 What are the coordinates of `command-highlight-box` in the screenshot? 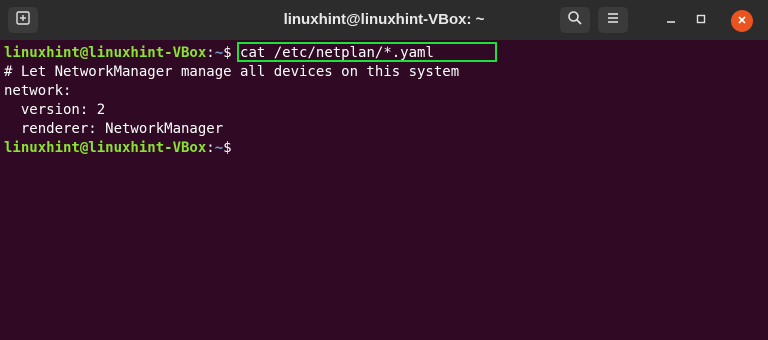 It's located at (367, 52).